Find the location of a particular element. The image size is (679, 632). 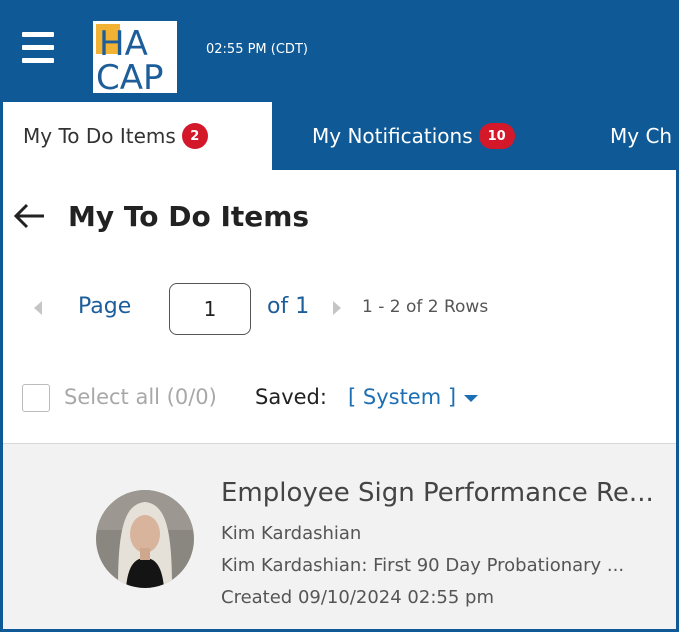

tab-label: My Notifications is located at coordinates (392, 136).